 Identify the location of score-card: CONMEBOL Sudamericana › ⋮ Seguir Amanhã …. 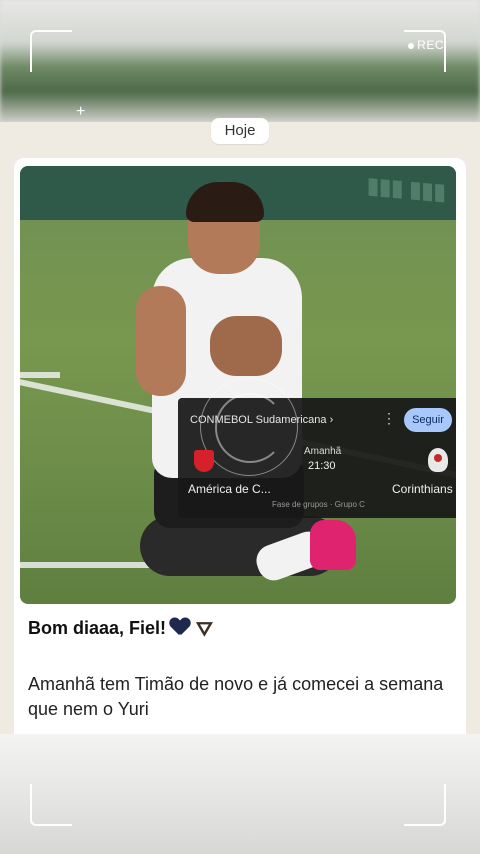
(317, 448).